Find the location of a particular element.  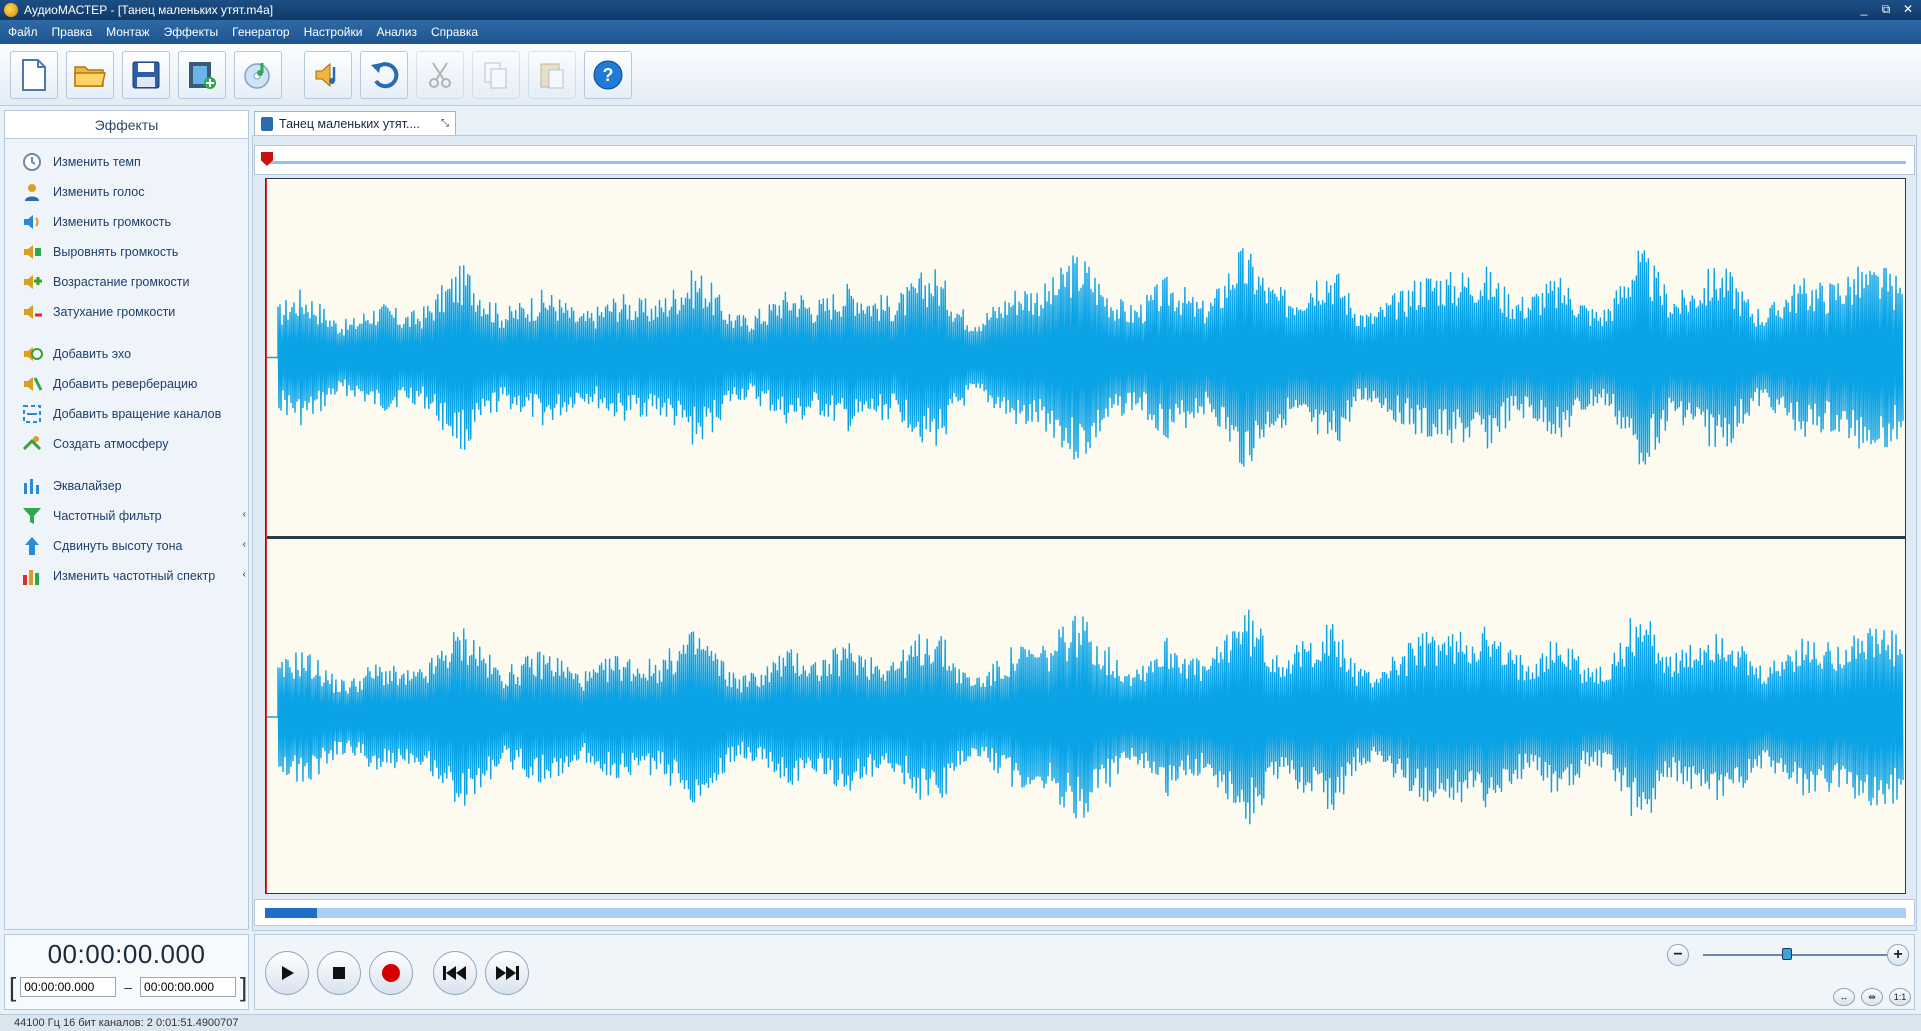

horizontal-scrollbar is located at coordinates (1084, 912).